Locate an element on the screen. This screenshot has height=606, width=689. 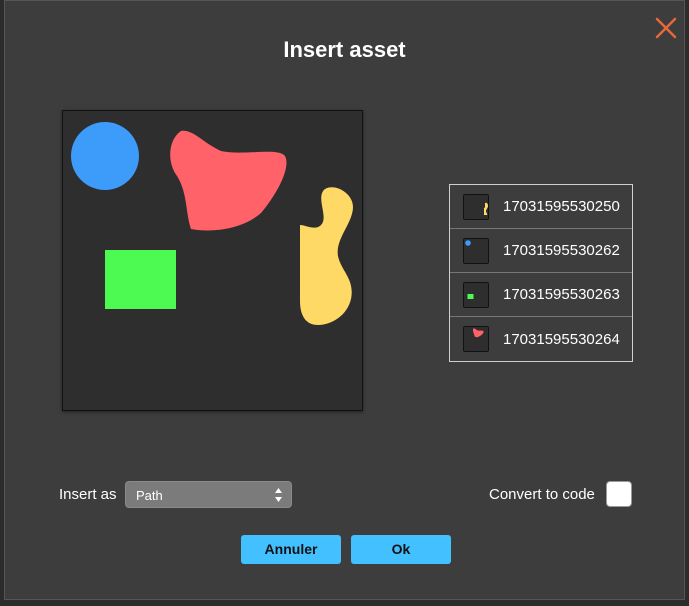
preview-red-blob is located at coordinates (228, 180).